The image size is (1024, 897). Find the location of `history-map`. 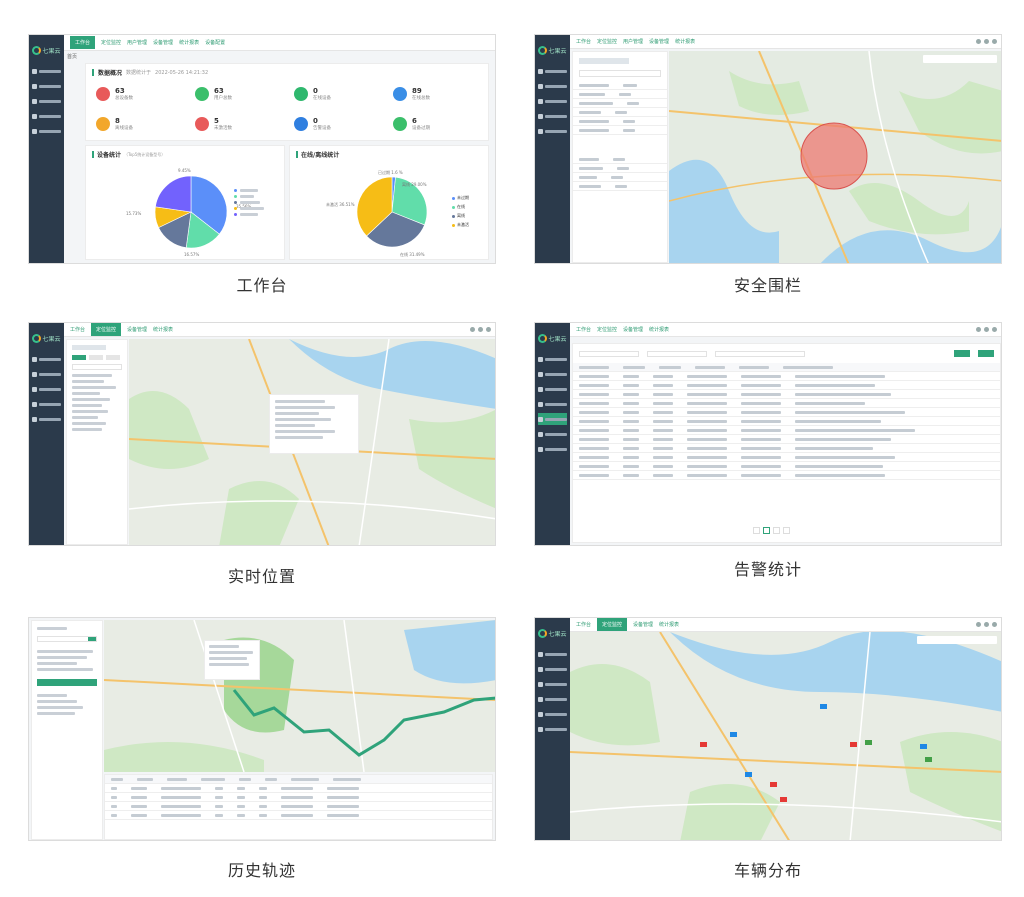

history-map is located at coordinates (299, 696).